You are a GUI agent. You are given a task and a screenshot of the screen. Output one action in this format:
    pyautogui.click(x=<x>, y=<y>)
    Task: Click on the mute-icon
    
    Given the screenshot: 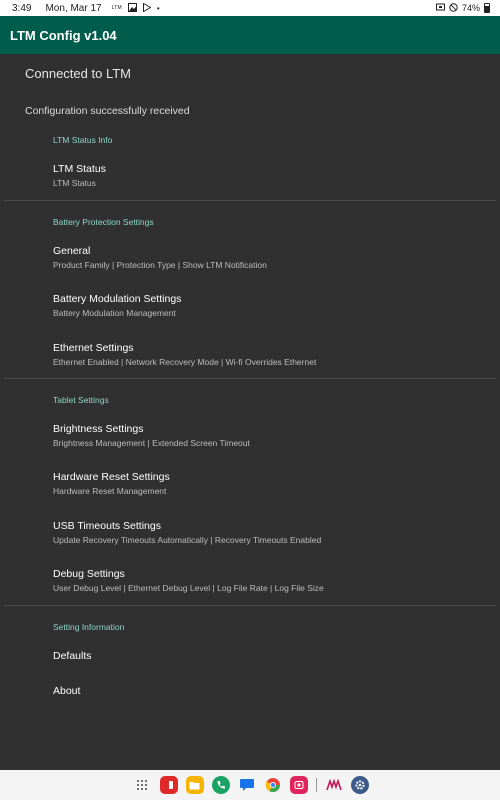 What is the action you would take?
    pyautogui.click(x=453, y=8)
    